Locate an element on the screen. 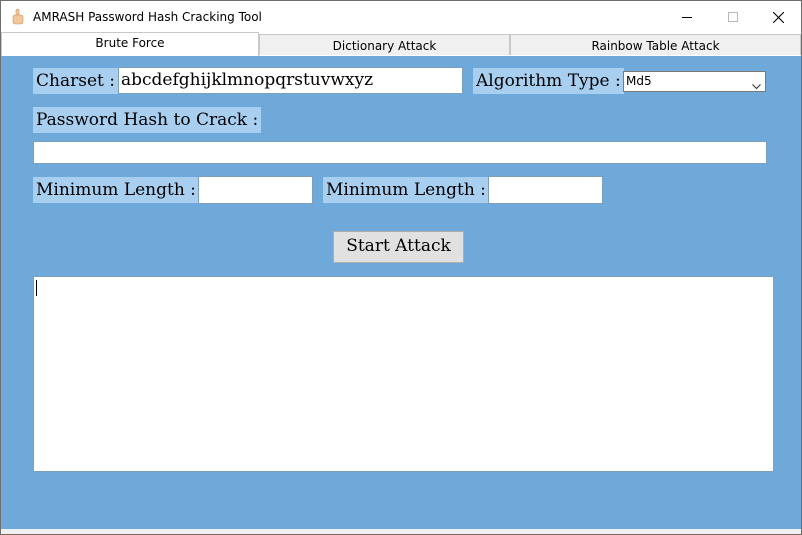 Image resolution: width=802 pixels, height=535 pixels. password-hash-label: Password Hash to Crack : is located at coordinates (147, 120).